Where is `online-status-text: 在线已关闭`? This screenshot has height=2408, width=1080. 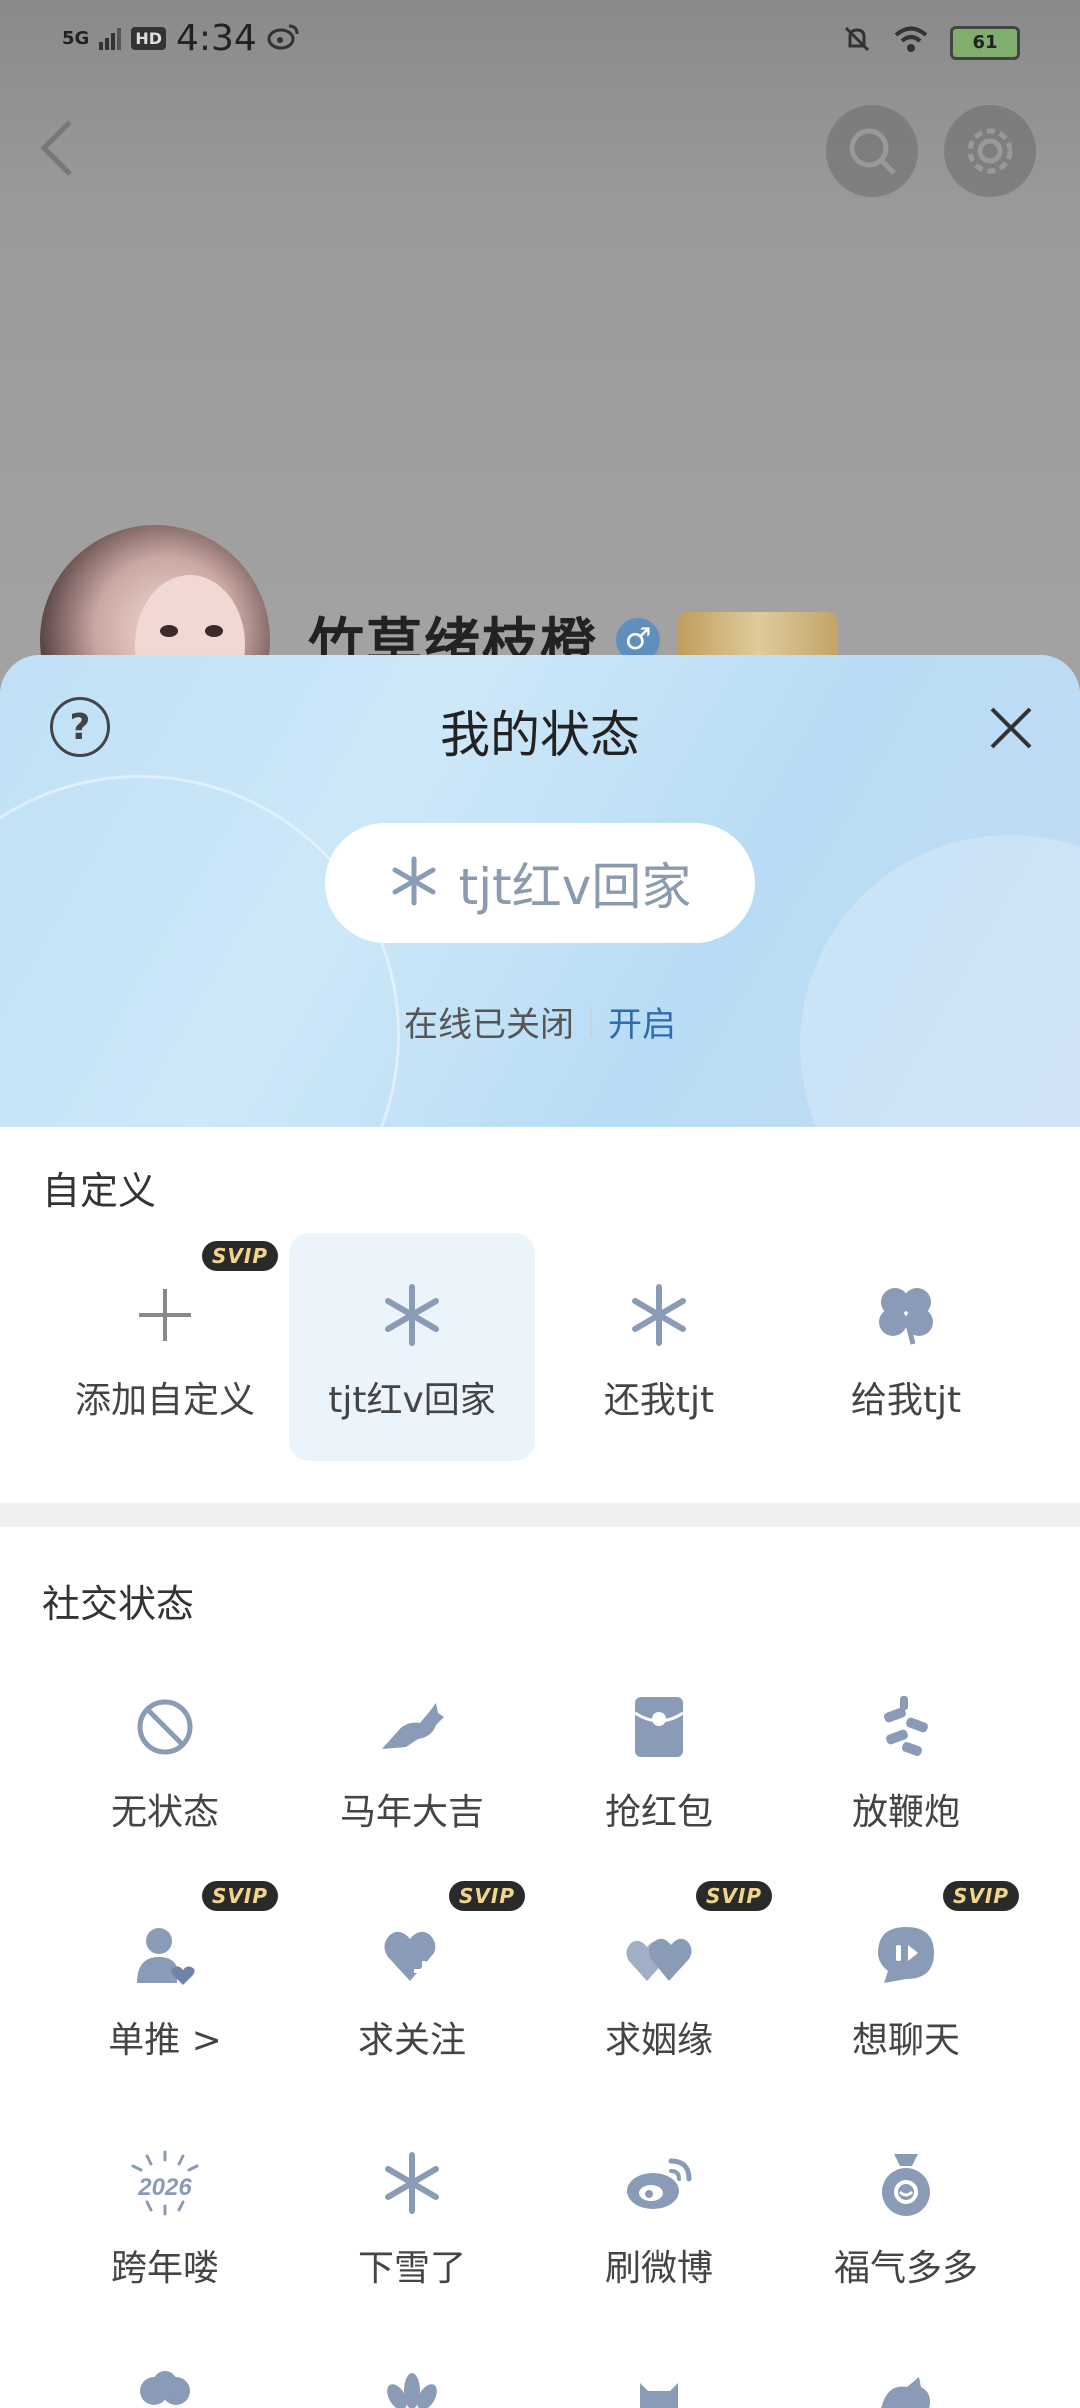 online-status-text: 在线已关闭 is located at coordinates (489, 1025).